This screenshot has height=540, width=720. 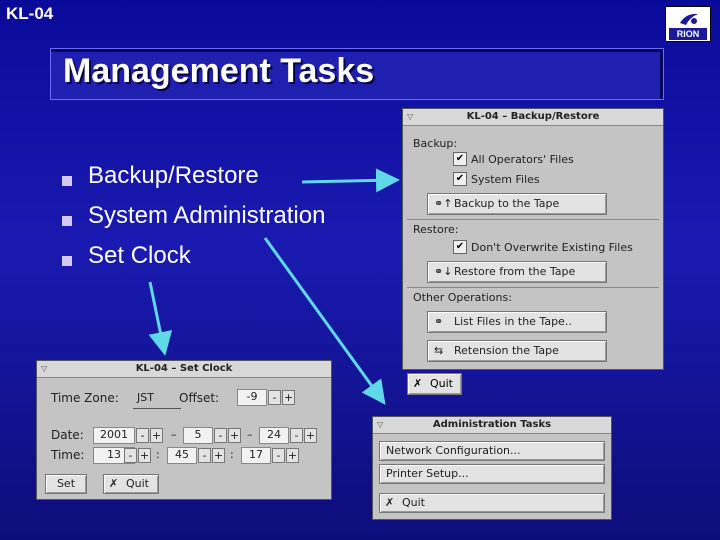 I want to click on year-plus-button: +, so click(x=156, y=435).